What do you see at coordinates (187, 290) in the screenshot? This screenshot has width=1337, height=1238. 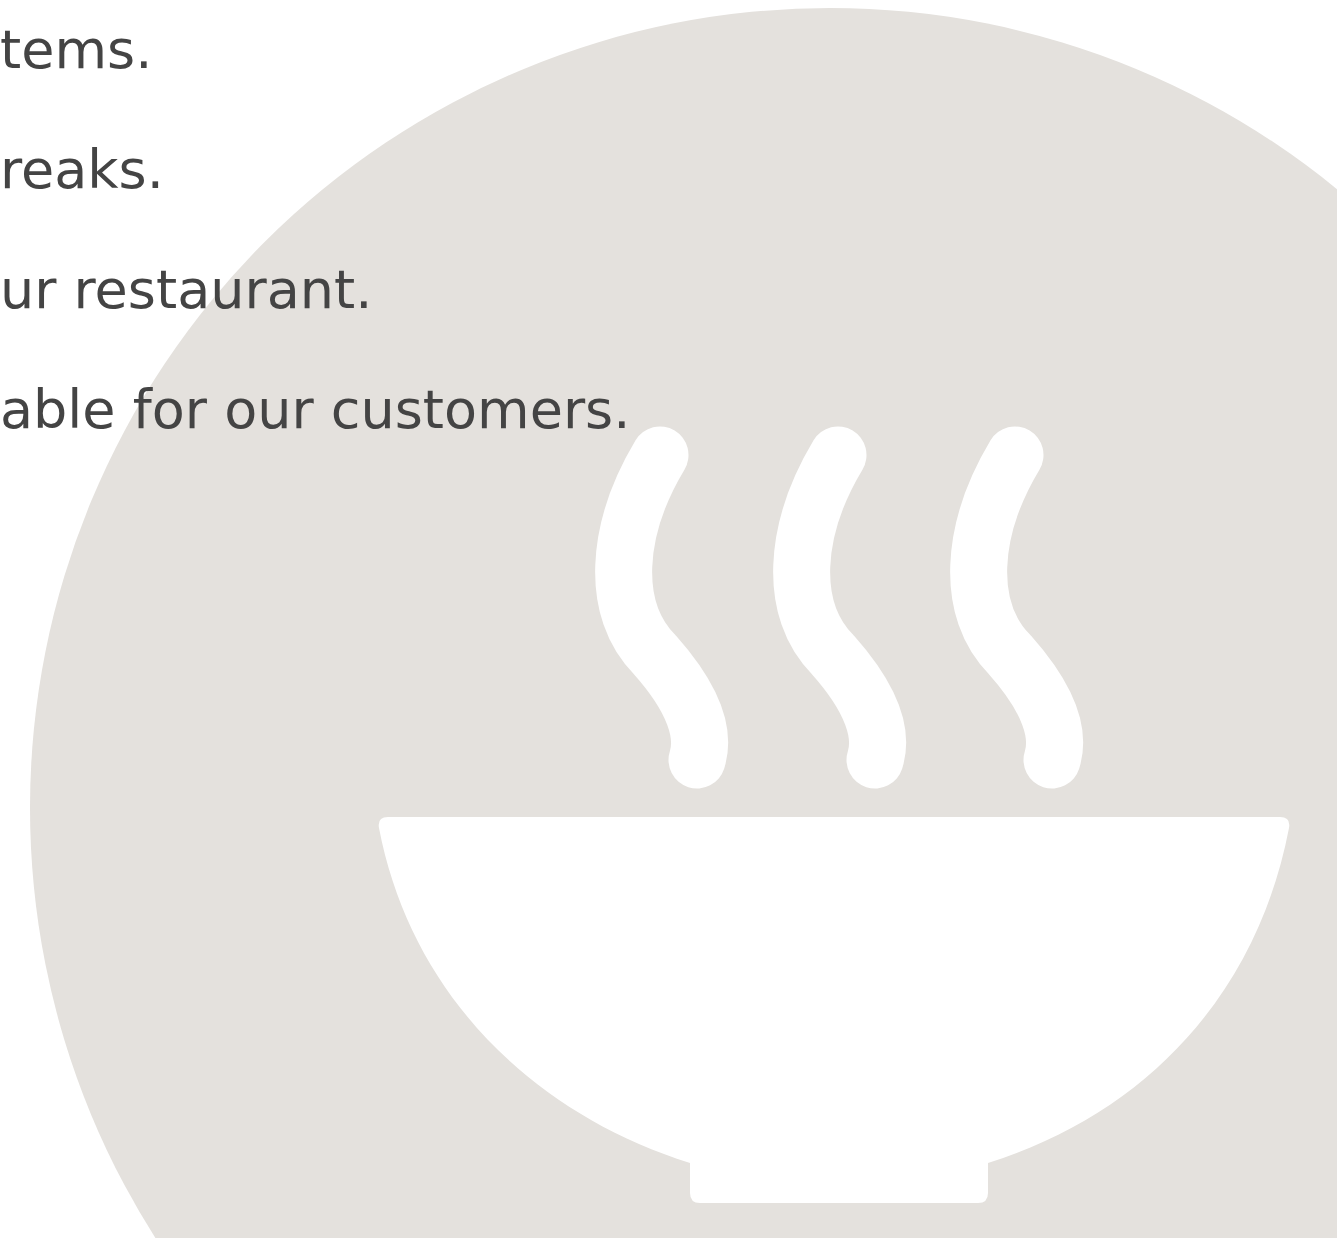 I see `body-text: ur restaurant.` at bounding box center [187, 290].